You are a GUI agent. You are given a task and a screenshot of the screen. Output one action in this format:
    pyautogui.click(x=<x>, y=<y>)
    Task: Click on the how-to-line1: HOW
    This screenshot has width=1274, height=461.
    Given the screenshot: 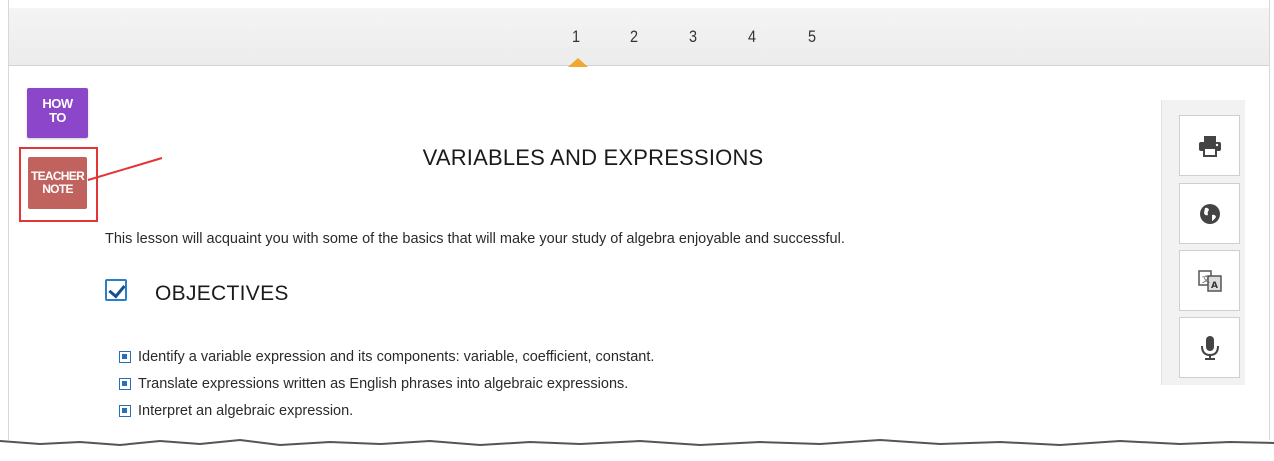 What is the action you would take?
    pyautogui.click(x=57, y=103)
    